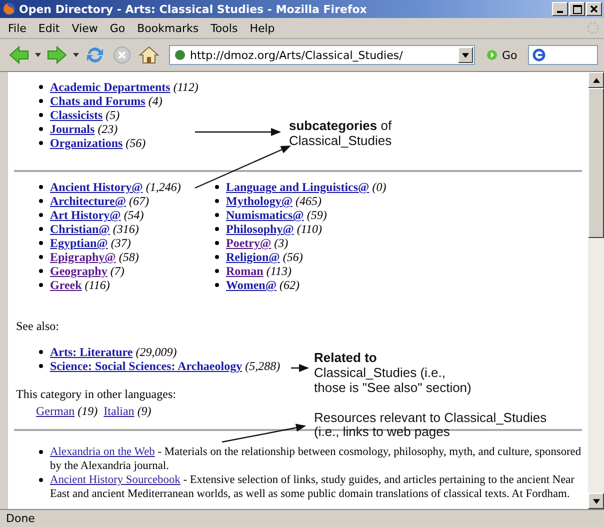  What do you see at coordinates (224, 28) in the screenshot?
I see `menu-item: Tools` at bounding box center [224, 28].